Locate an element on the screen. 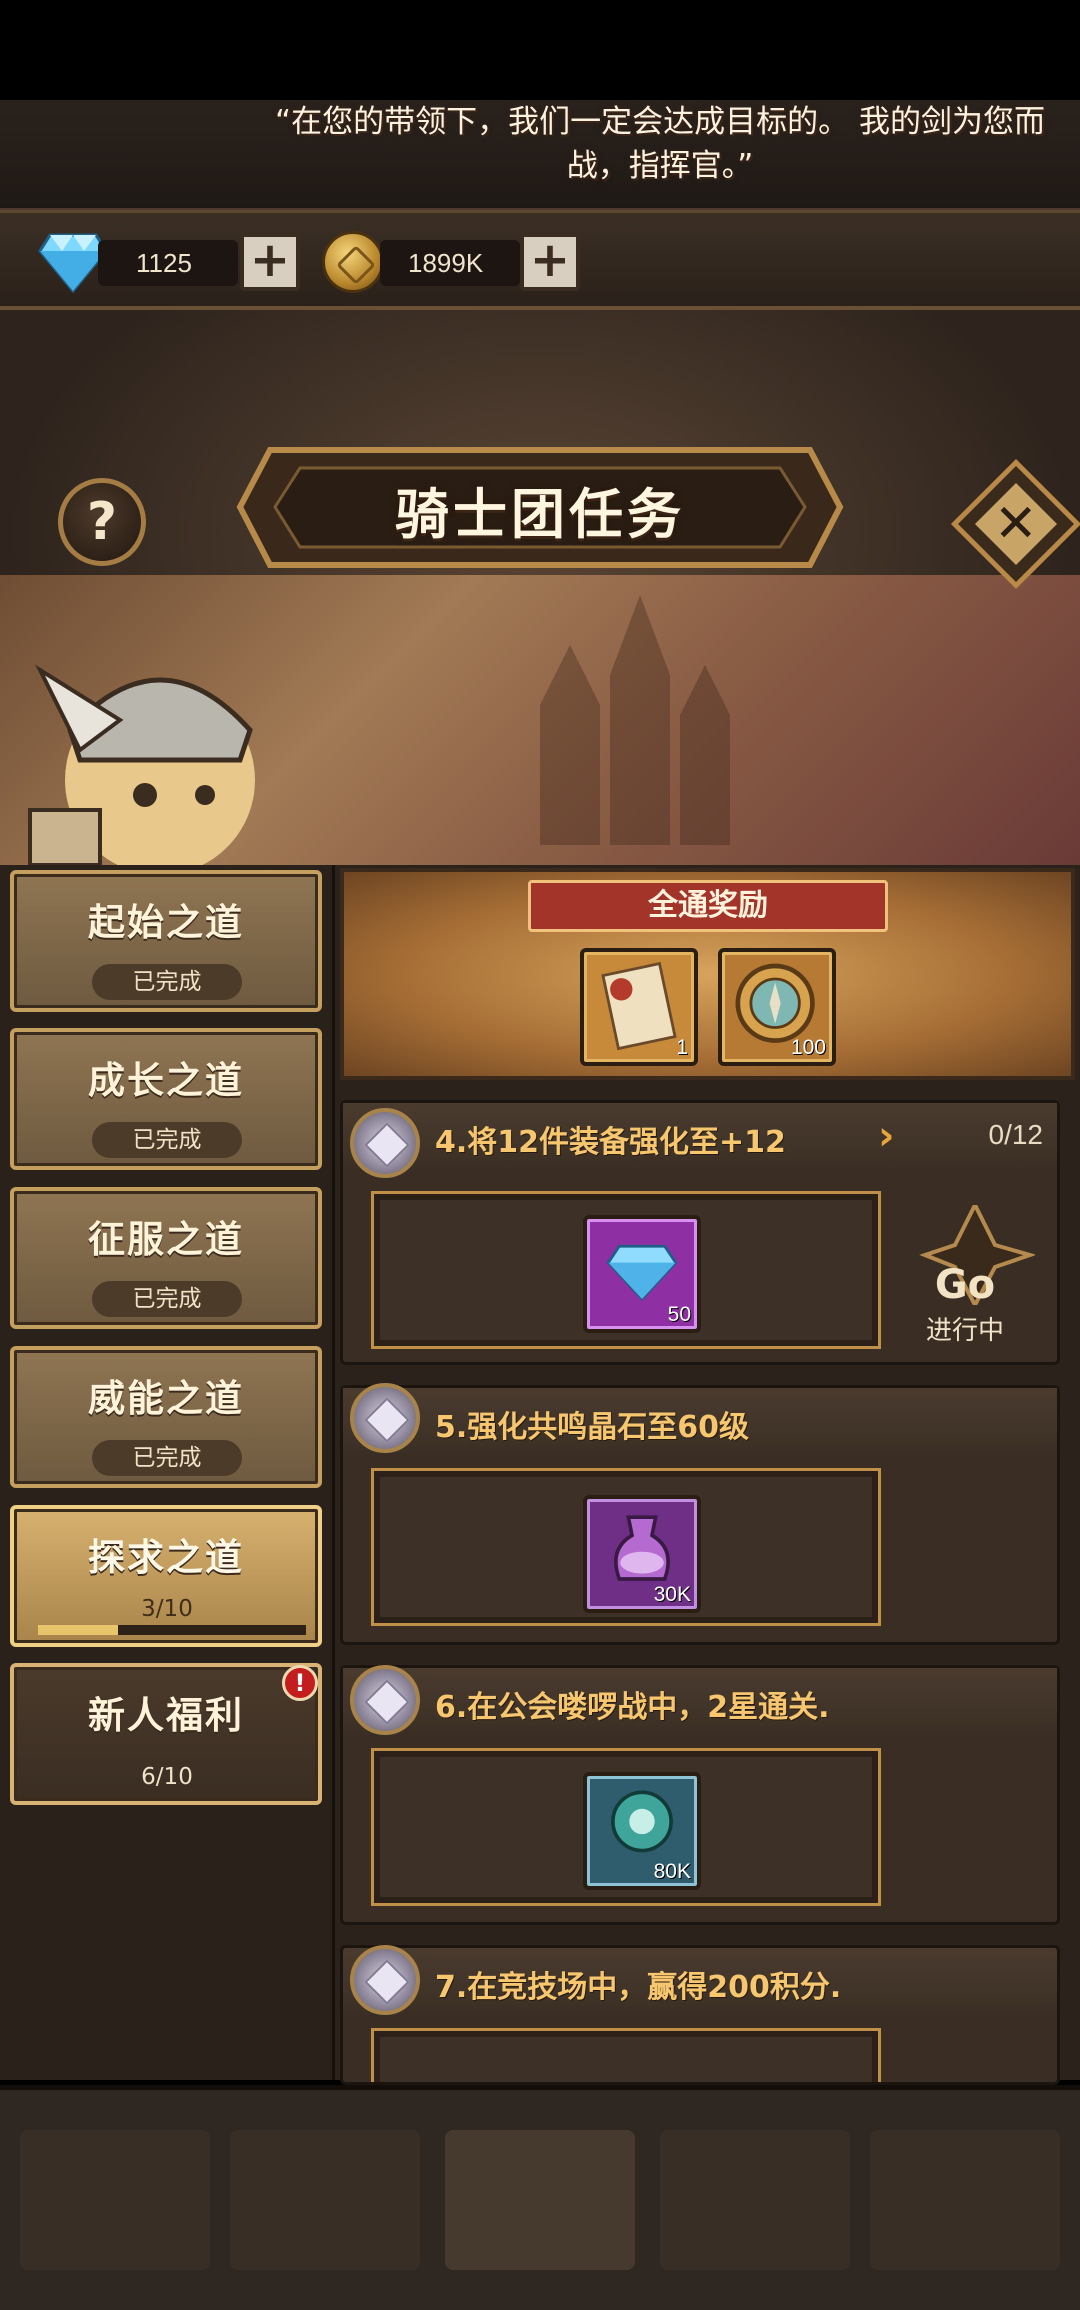 The image size is (1080, 2310). sidebar-item-quest-path: 探求之道 3/10 is located at coordinates (166, 1576).